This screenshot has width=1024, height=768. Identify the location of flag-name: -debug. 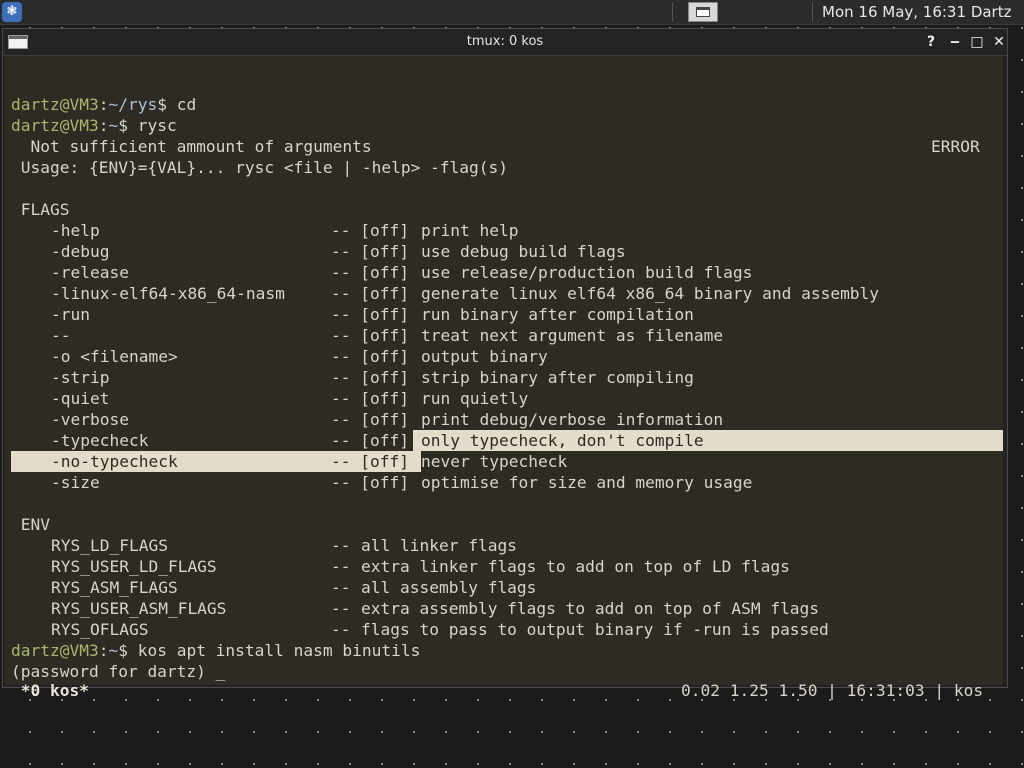
(80, 251).